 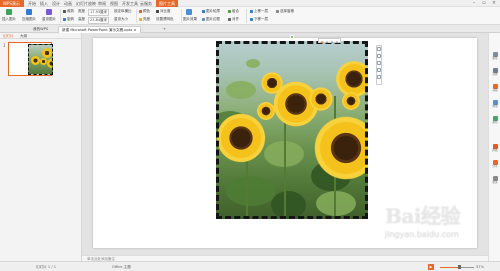 I want to click on group-label: 组合, so click(x=235, y=11).